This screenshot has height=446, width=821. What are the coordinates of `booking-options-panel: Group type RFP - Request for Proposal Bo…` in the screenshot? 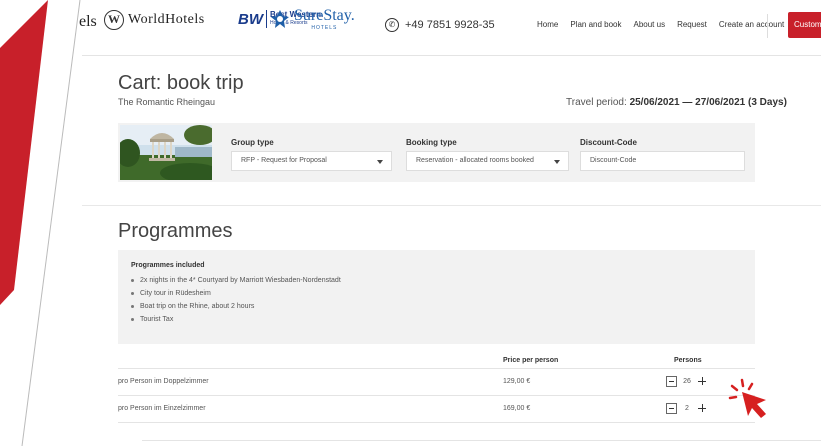 It's located at (436, 152).